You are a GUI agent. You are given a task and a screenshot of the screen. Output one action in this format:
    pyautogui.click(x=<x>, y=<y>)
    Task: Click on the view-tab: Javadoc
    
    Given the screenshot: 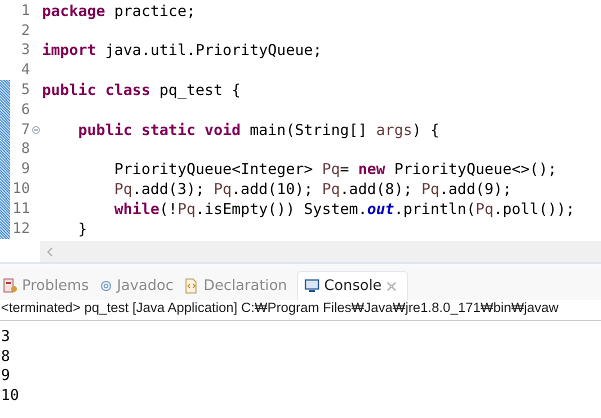 What is the action you would take?
    pyautogui.click(x=139, y=286)
    